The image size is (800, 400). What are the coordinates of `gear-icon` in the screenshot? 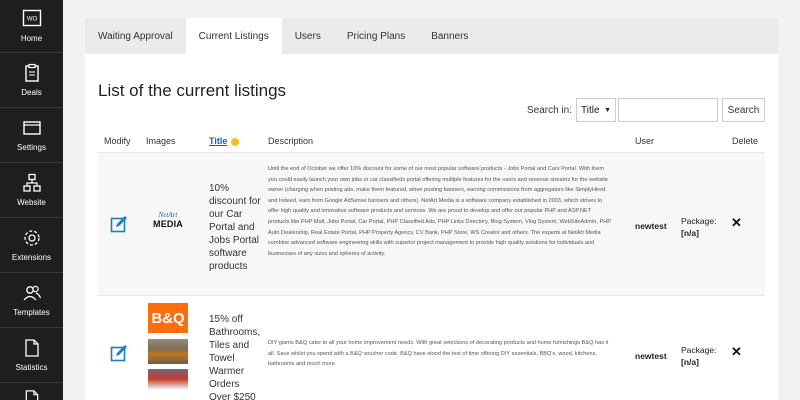 It's located at (31, 238).